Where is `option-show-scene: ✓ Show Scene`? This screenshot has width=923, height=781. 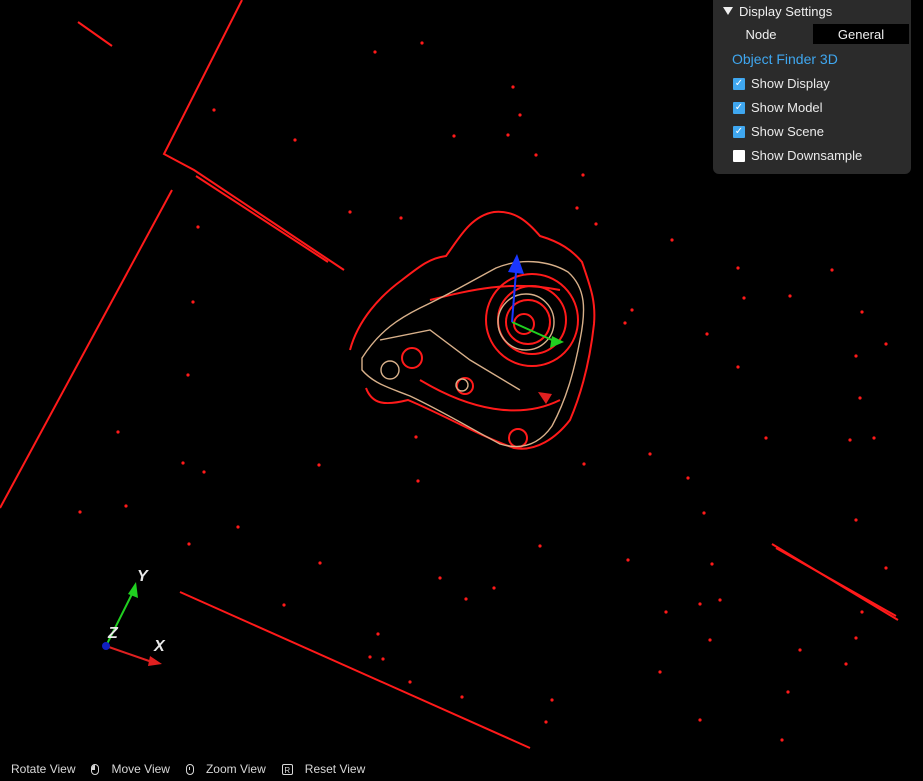
option-show-scene: ✓ Show Scene is located at coordinates (778, 131).